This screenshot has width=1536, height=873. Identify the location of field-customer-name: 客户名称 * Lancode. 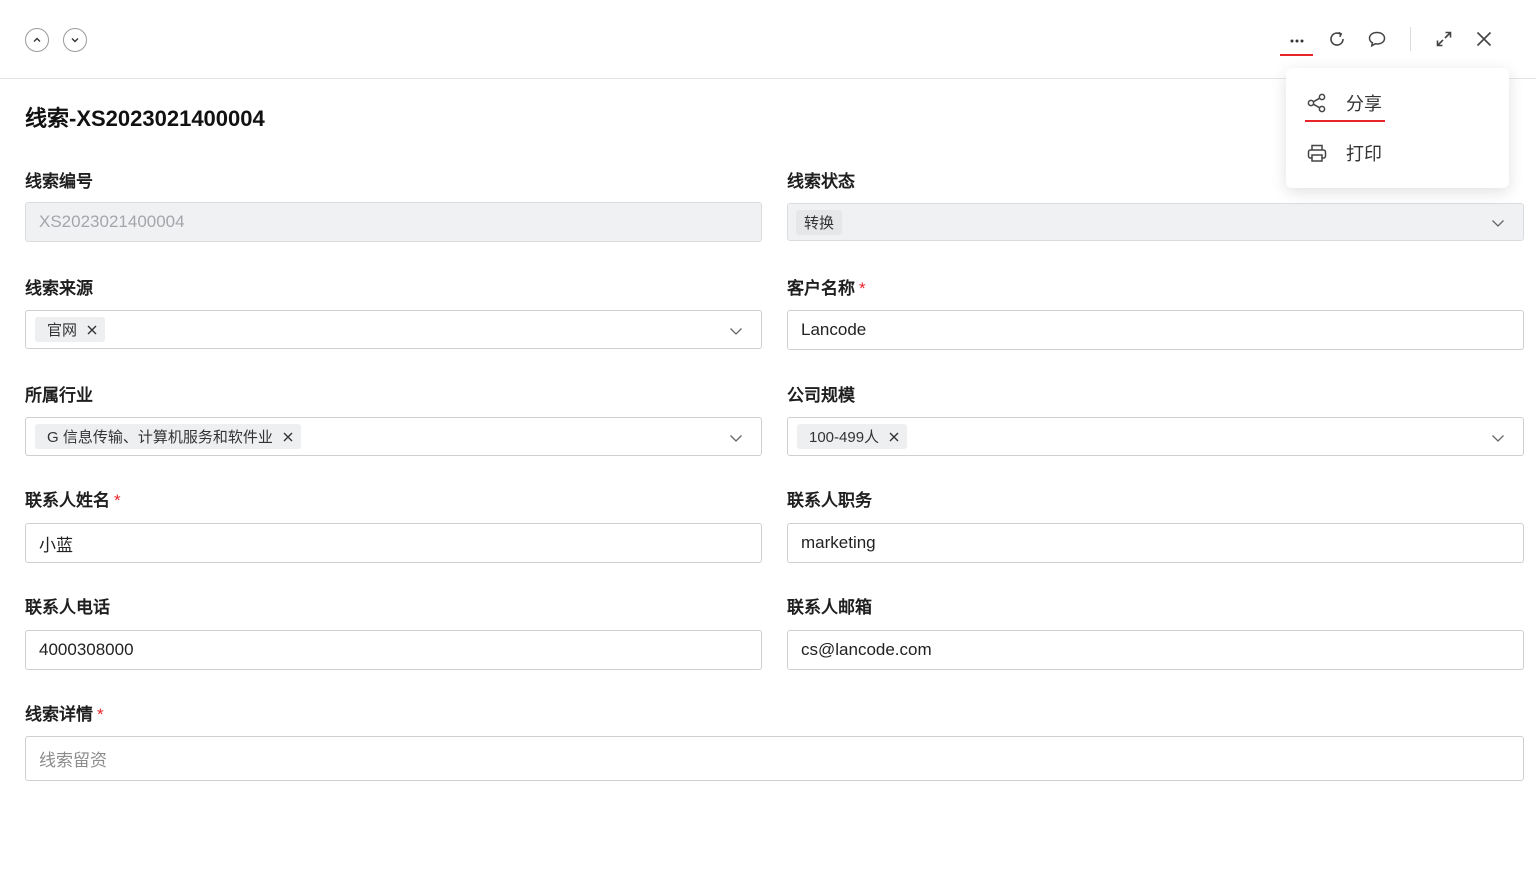
(1155, 313).